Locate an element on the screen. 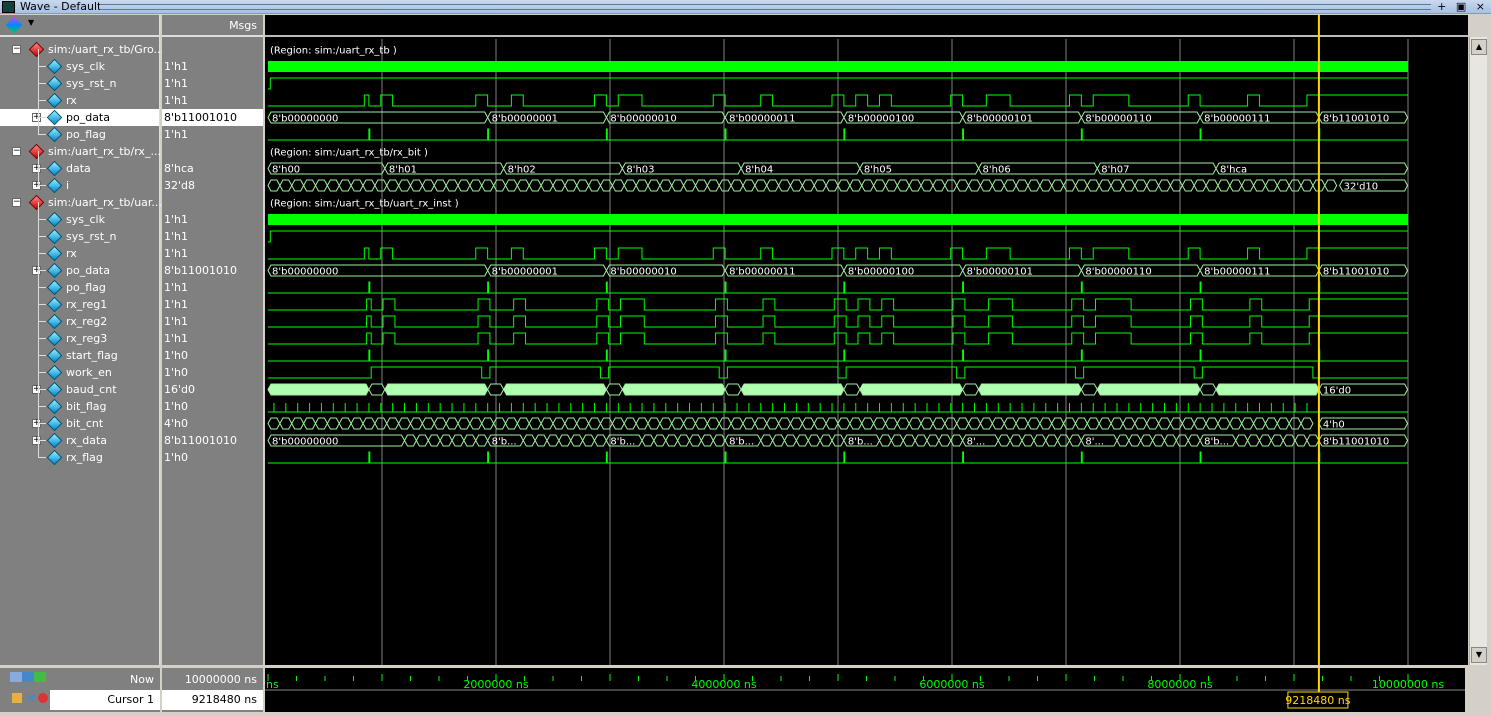  signal-row-data: + data is located at coordinates (79, 164).